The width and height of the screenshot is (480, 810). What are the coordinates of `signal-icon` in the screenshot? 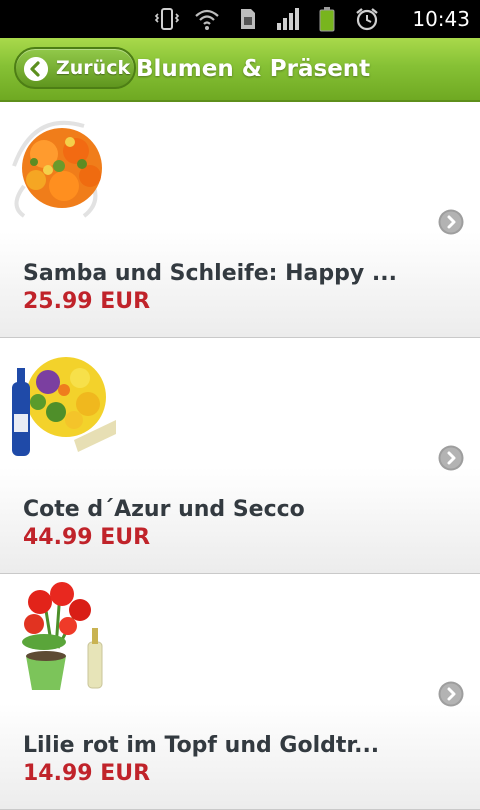 It's located at (288, 19).